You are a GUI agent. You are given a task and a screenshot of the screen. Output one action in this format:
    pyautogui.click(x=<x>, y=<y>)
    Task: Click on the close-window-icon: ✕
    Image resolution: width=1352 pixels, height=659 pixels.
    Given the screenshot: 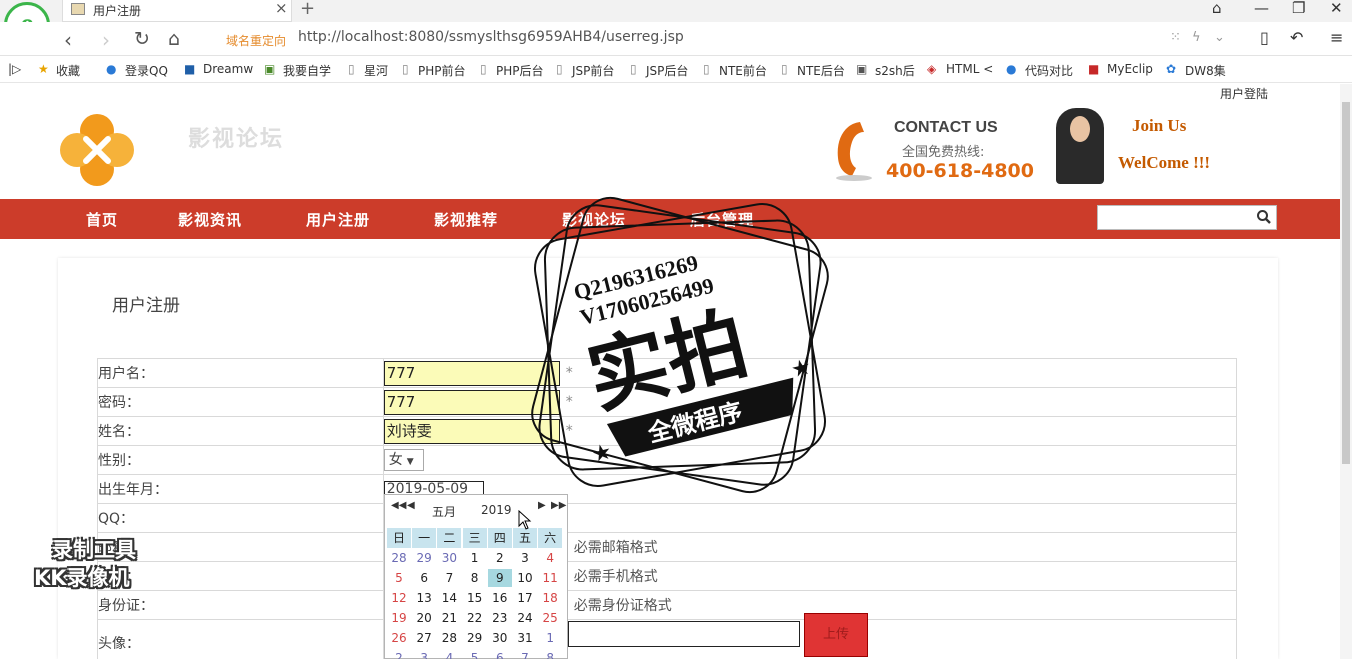 What is the action you would take?
    pyautogui.click(x=1336, y=8)
    